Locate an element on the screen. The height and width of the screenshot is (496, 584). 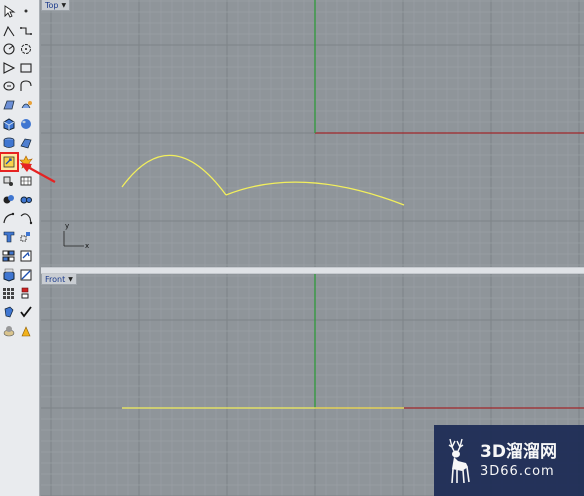
curve-tool-button is located at coordinates (26, 86).